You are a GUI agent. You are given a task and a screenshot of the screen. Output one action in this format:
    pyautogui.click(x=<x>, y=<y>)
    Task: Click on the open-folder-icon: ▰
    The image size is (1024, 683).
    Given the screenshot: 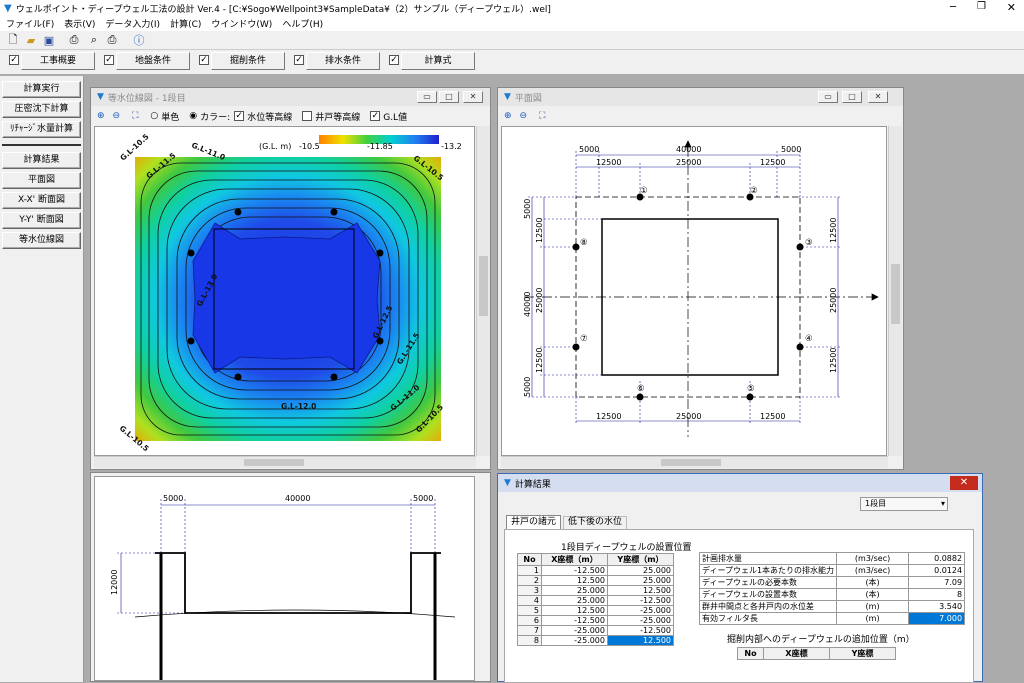 What is the action you would take?
    pyautogui.click(x=31, y=40)
    